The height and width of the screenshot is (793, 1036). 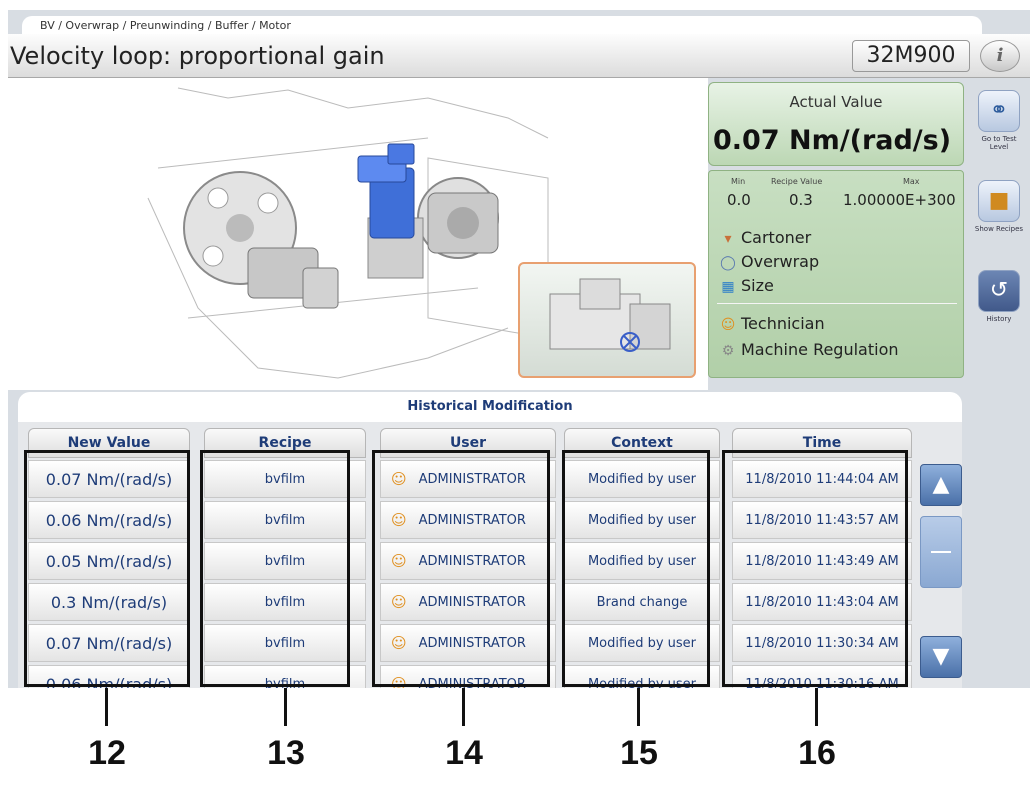 I want to click on recipe-value-label: Recipe Value, so click(x=797, y=181).